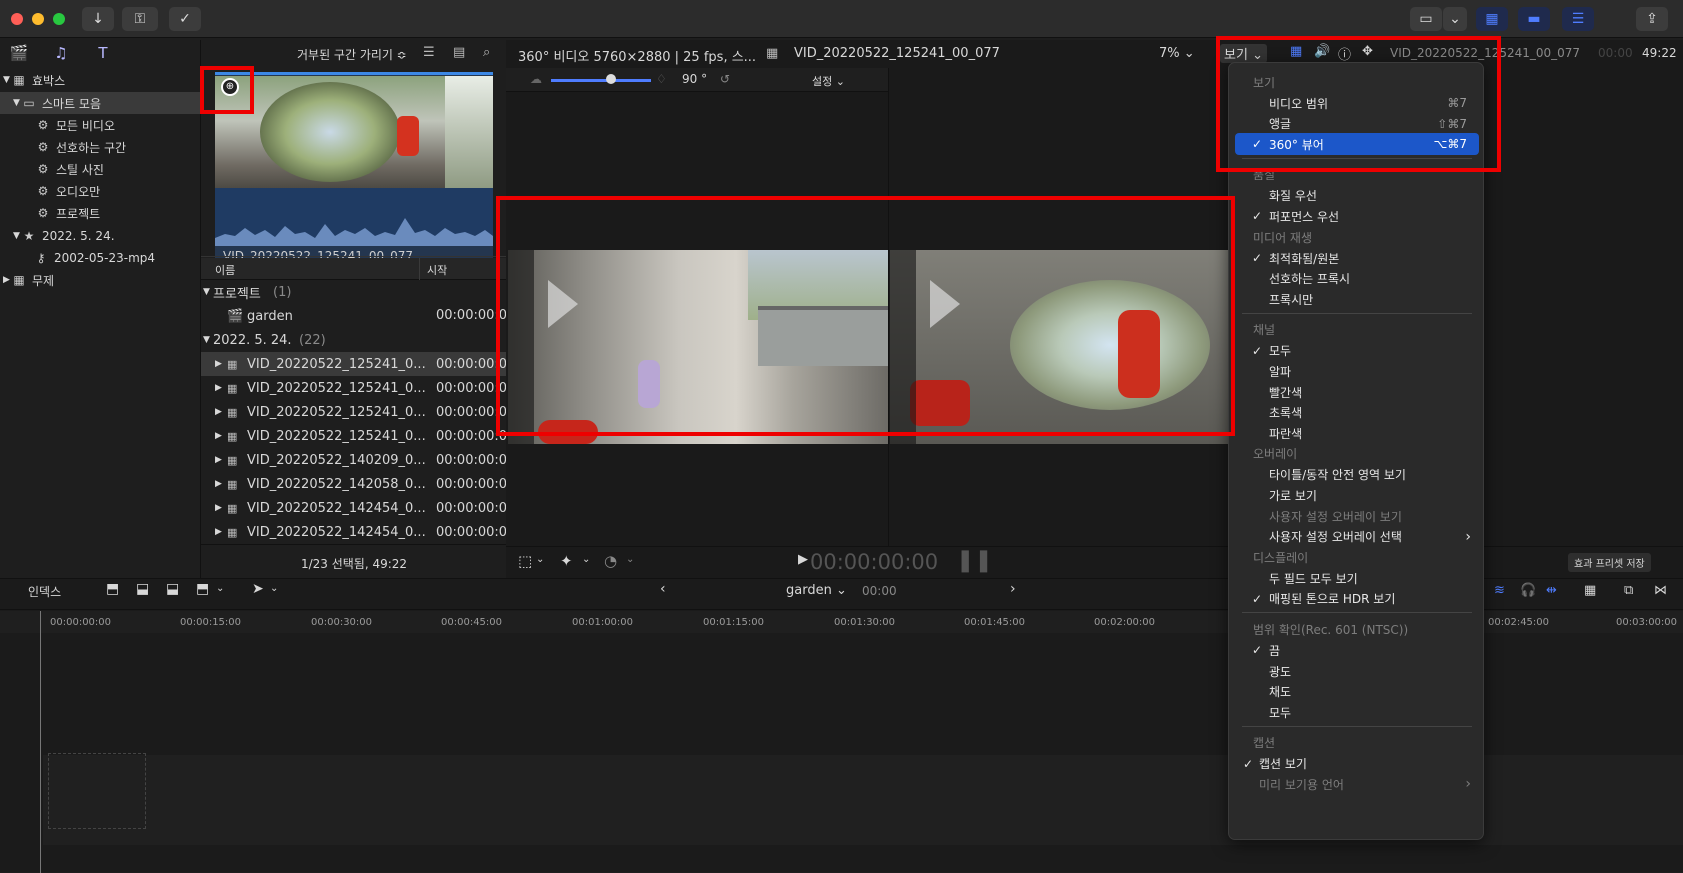 The image size is (1683, 873). What do you see at coordinates (1357, 764) in the screenshot?
I see `menu-item: ✓ 캡션 보기` at bounding box center [1357, 764].